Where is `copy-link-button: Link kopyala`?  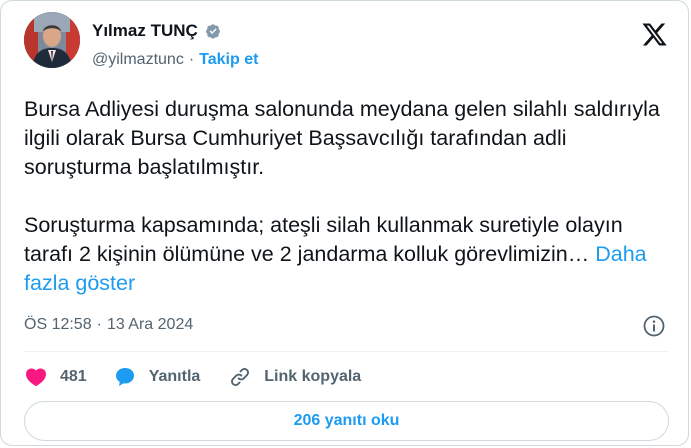
copy-link-button: Link kopyala is located at coordinates (294, 377).